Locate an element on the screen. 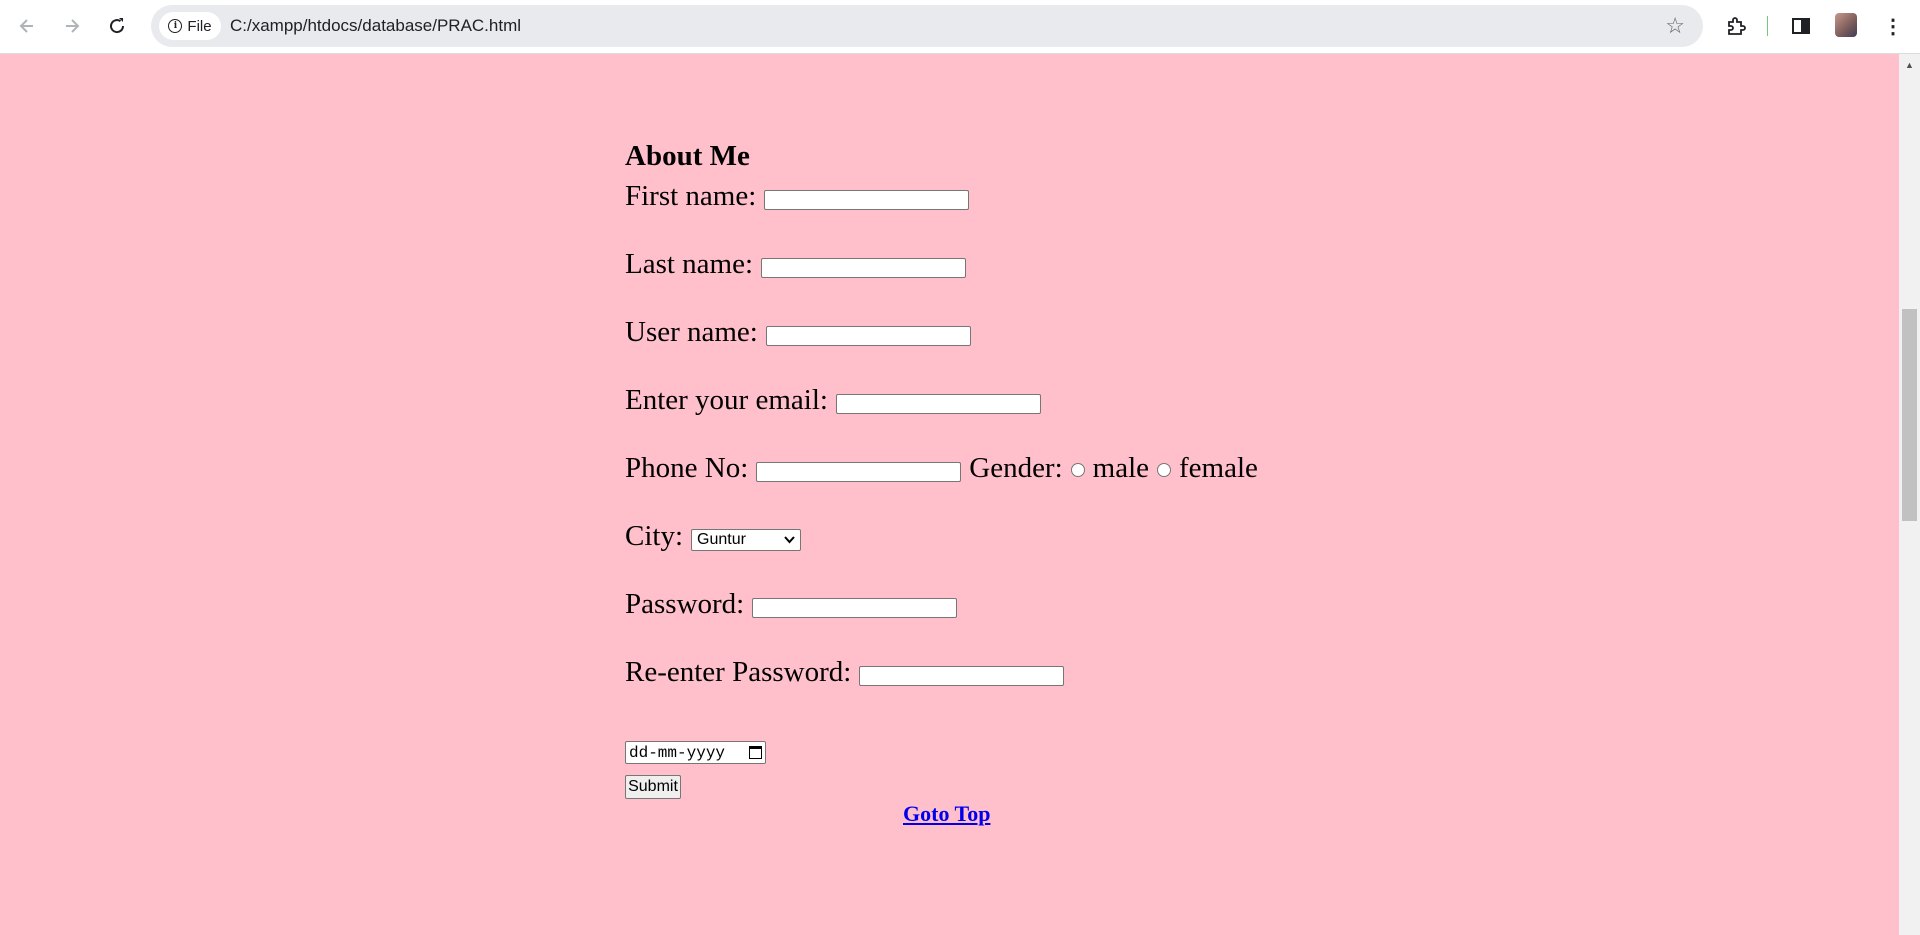 The image size is (1920, 935). forward-arrow-icon is located at coordinates (73, 26).